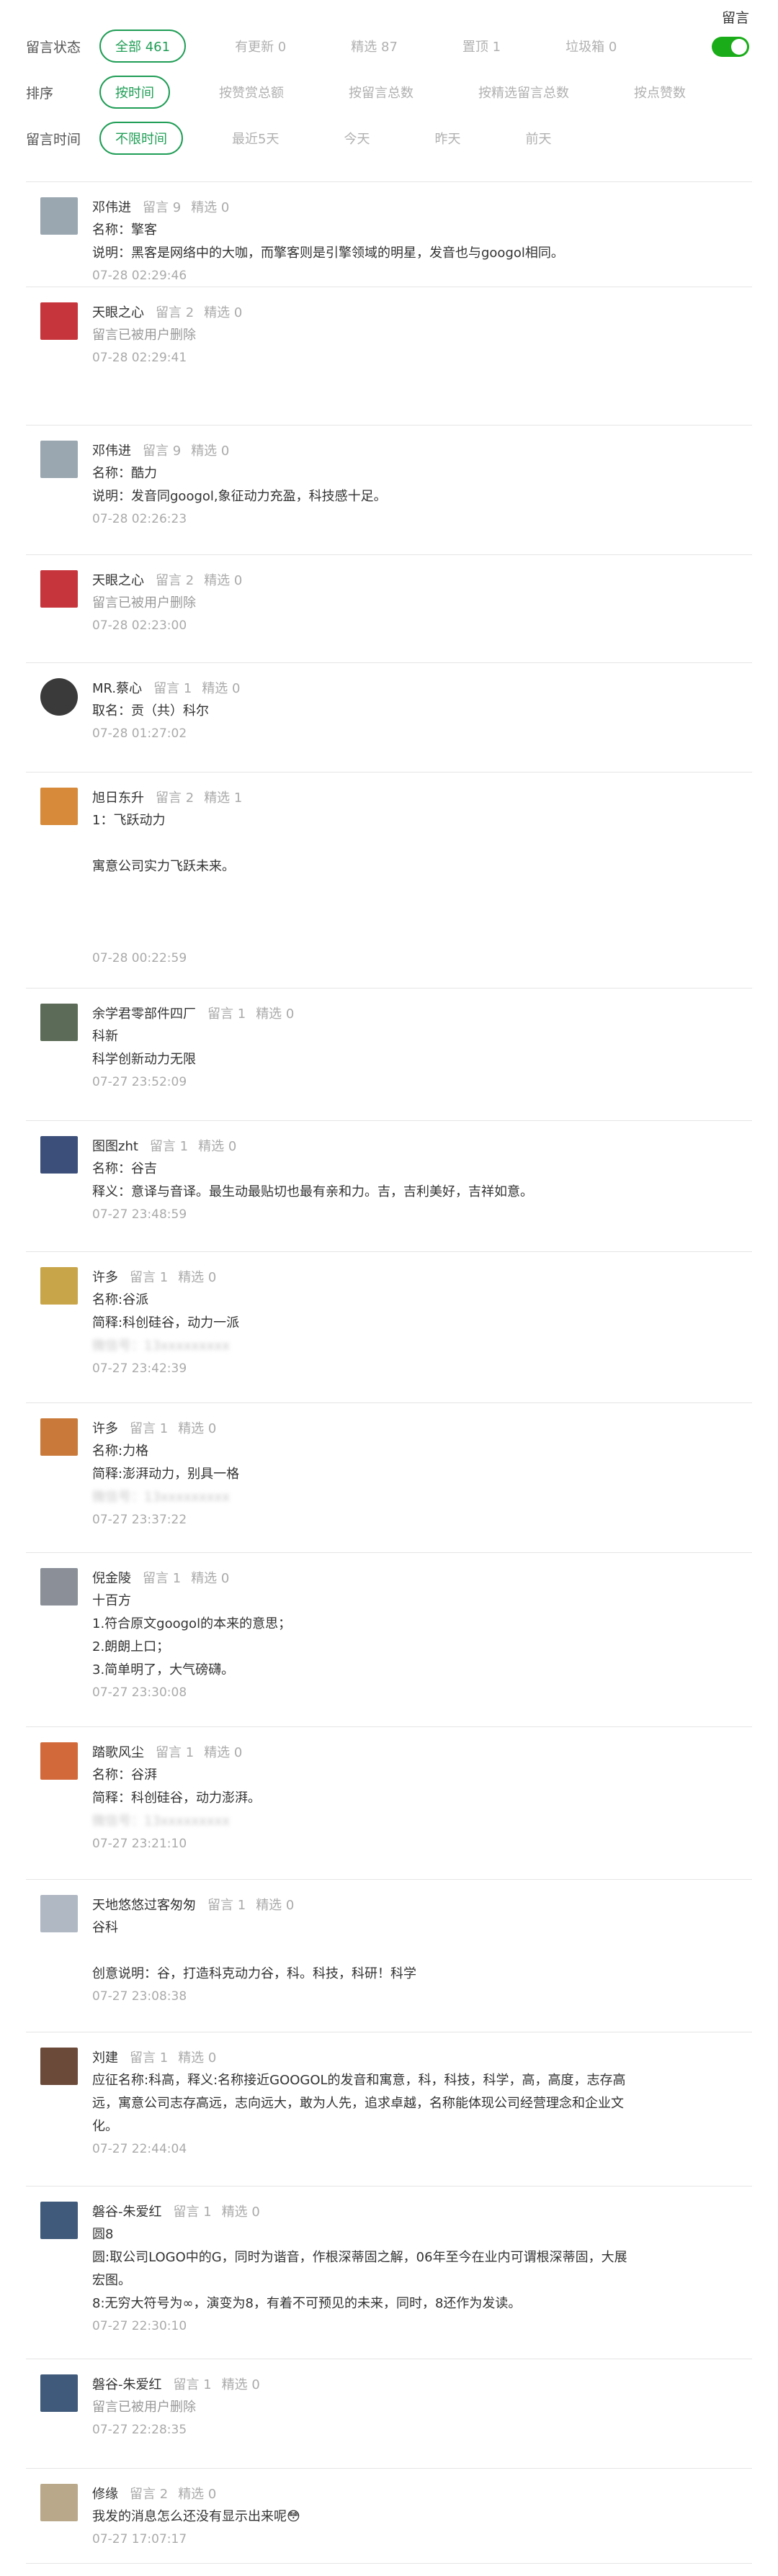 The width and height of the screenshot is (778, 2576). What do you see at coordinates (139, 276) in the screenshot?
I see `comment-timestamp: 07-28 02:29:46` at bounding box center [139, 276].